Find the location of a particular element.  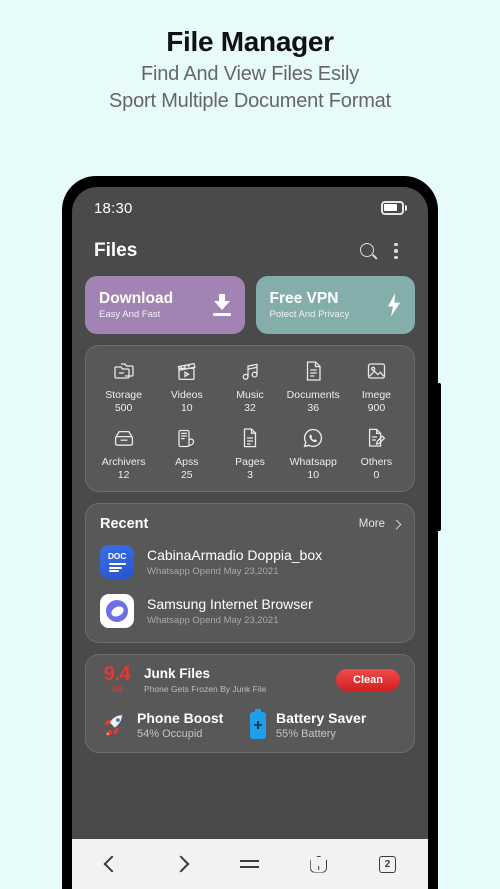

category-whatsapp-label: Whatsapp is located at coordinates (313, 462).